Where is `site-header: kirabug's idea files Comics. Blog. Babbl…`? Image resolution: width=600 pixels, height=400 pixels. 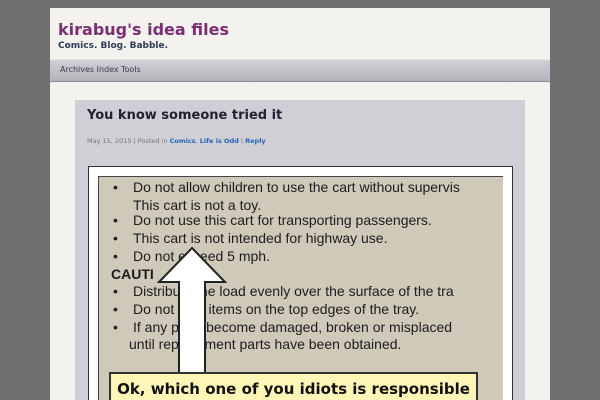
site-header: kirabug's idea files Comics. Blog. Babbl… is located at coordinates (300, 33).